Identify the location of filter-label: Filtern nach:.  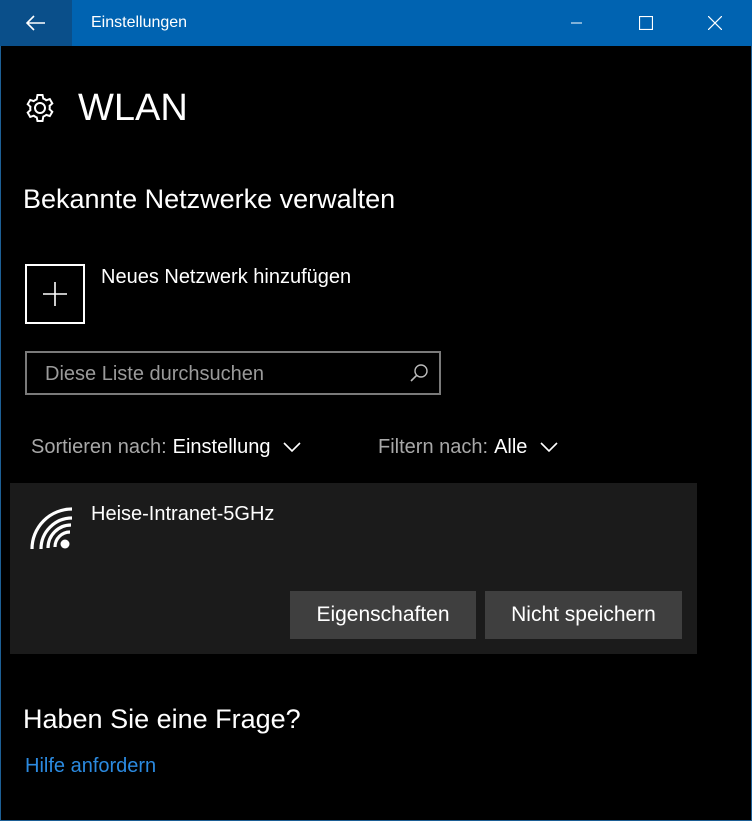
(433, 446).